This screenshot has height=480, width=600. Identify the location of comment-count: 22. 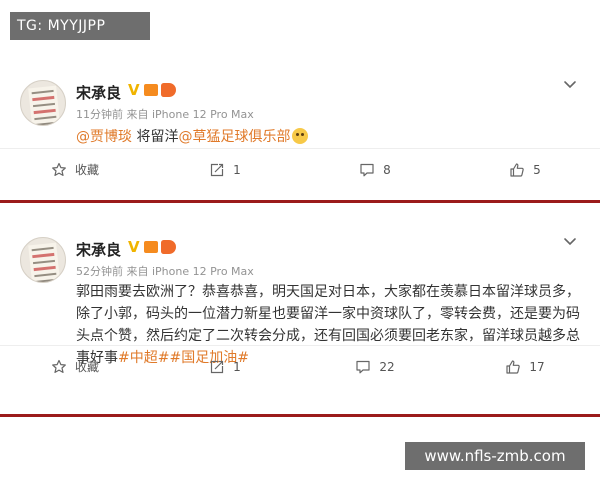
(387, 366).